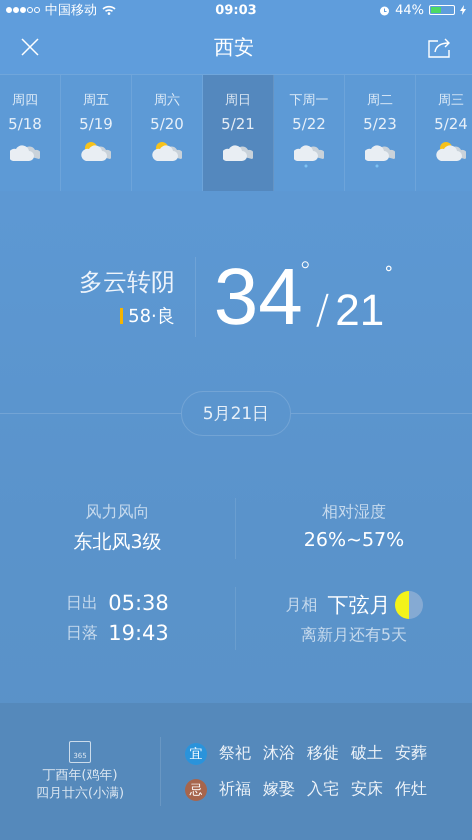  I want to click on carrier-name: 中国移动, so click(71, 10).